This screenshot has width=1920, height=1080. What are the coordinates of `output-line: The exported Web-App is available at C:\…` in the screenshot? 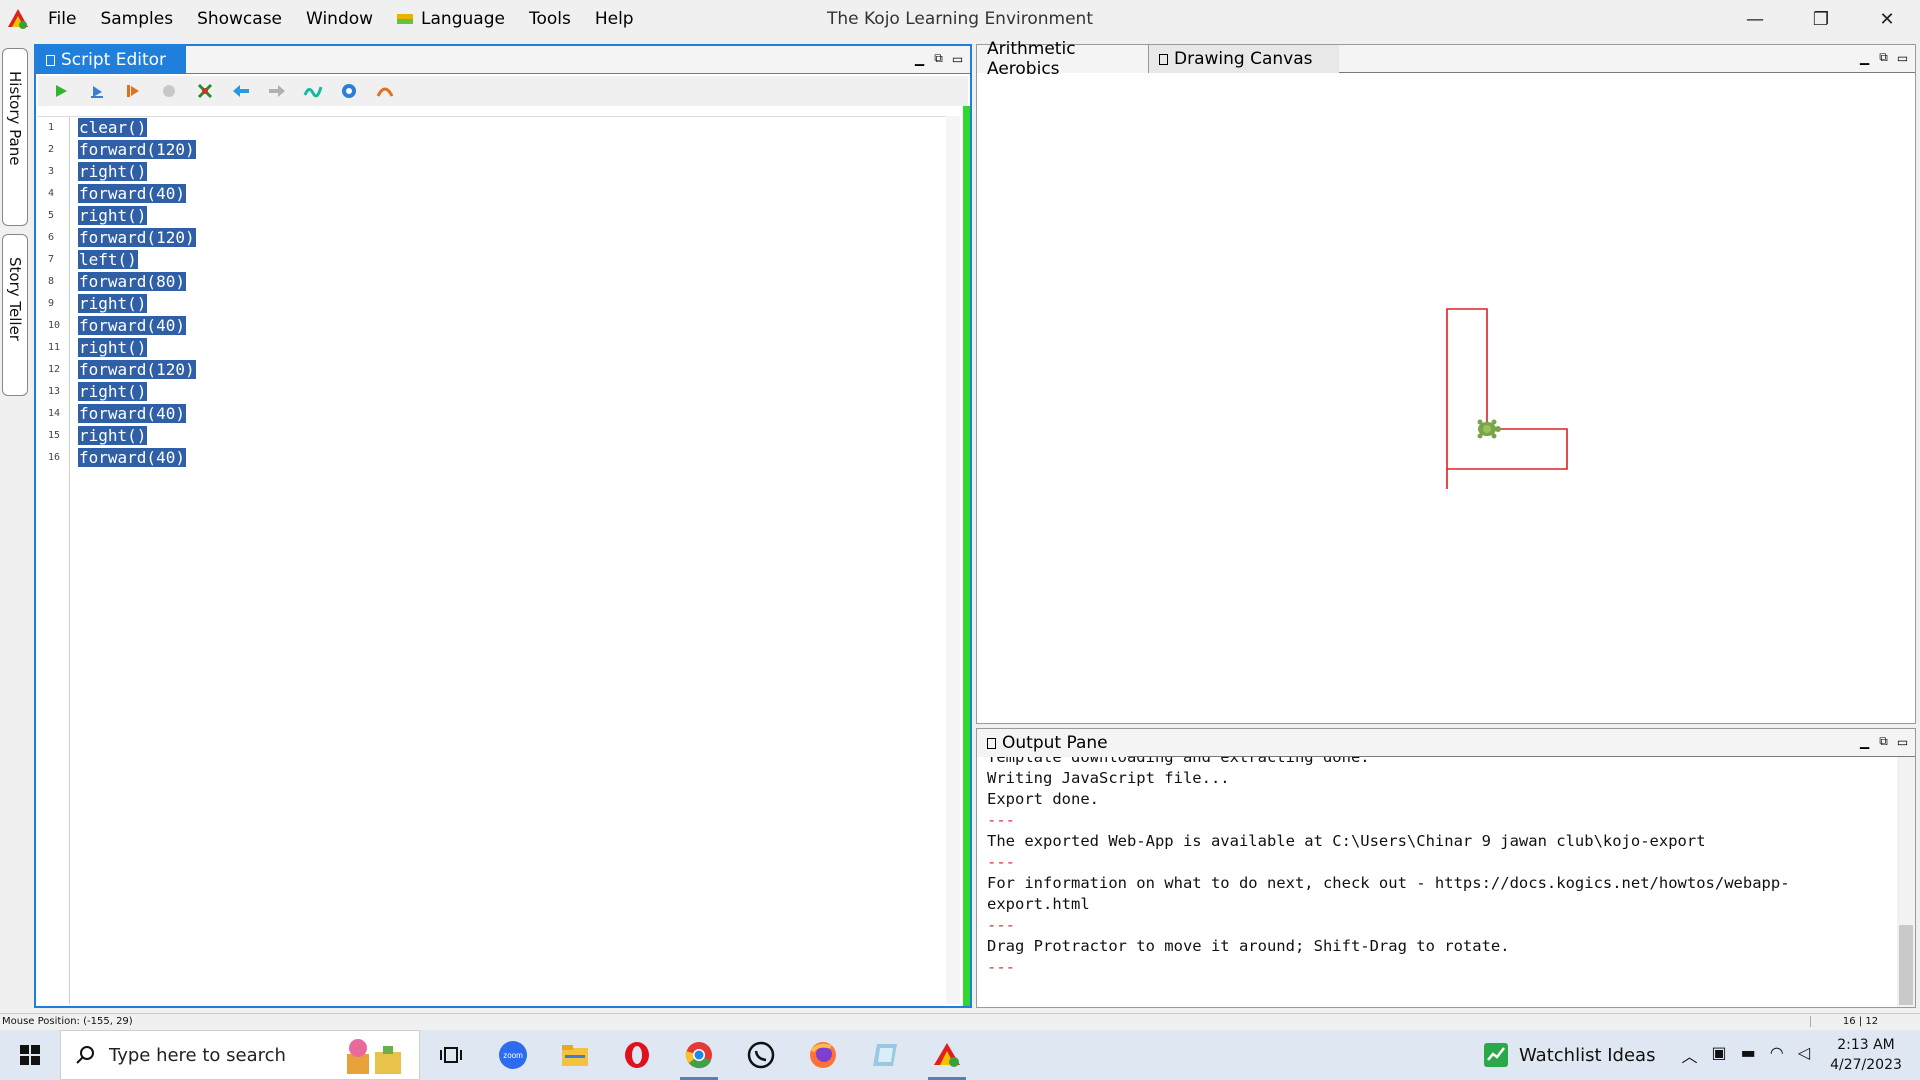 It's located at (1346, 841).